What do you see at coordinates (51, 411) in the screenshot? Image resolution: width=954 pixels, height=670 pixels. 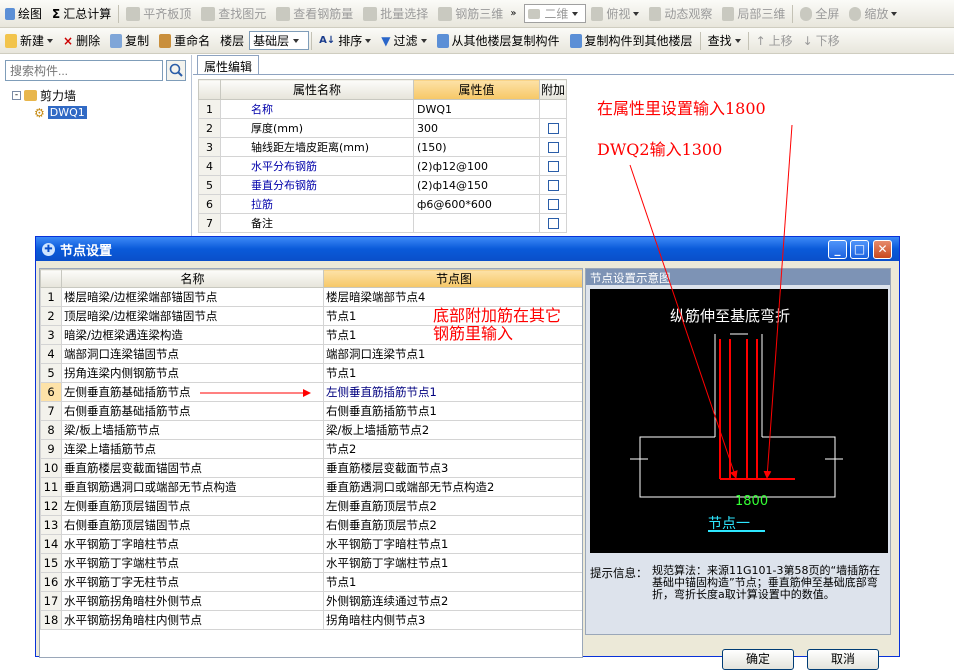 I see `row-number: 7` at bounding box center [51, 411].